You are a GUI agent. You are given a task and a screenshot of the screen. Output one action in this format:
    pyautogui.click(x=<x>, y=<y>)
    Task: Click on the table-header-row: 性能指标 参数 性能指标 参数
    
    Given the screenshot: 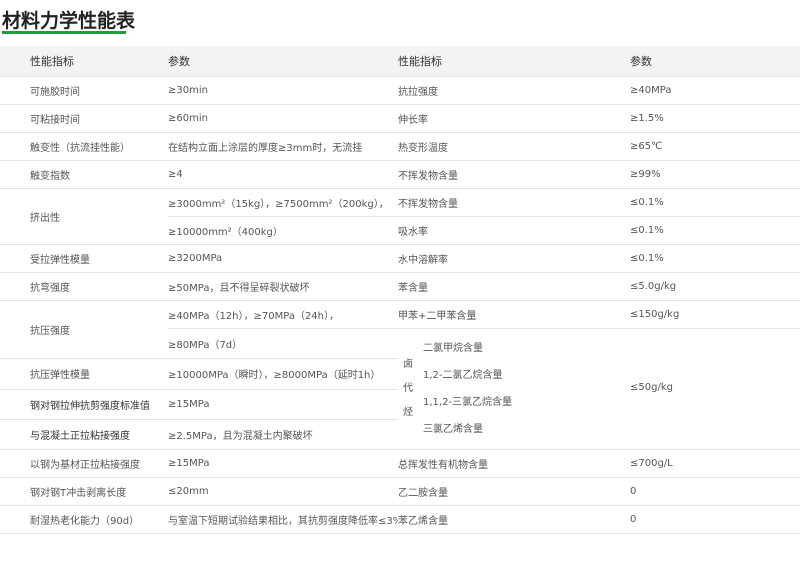 What is the action you would take?
    pyautogui.click(x=400, y=61)
    